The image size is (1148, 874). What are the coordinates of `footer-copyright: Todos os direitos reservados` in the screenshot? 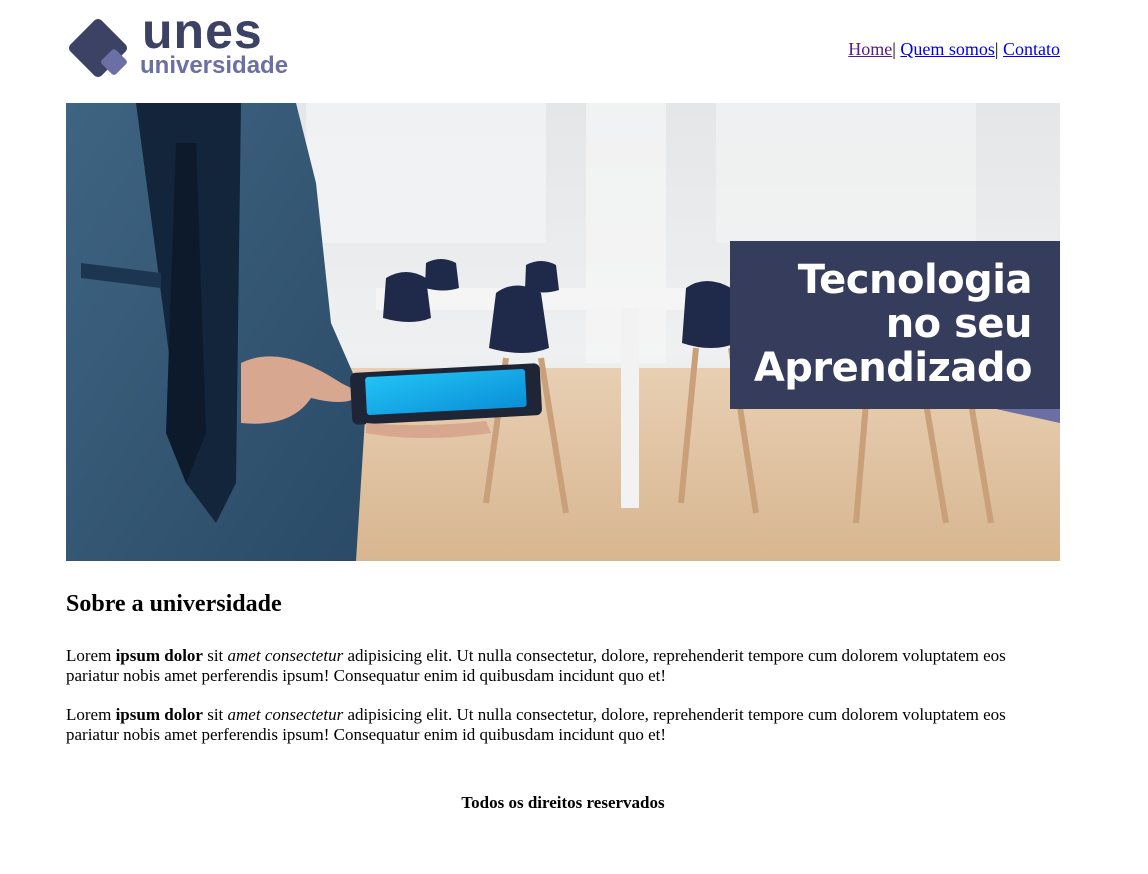 It's located at (563, 802).